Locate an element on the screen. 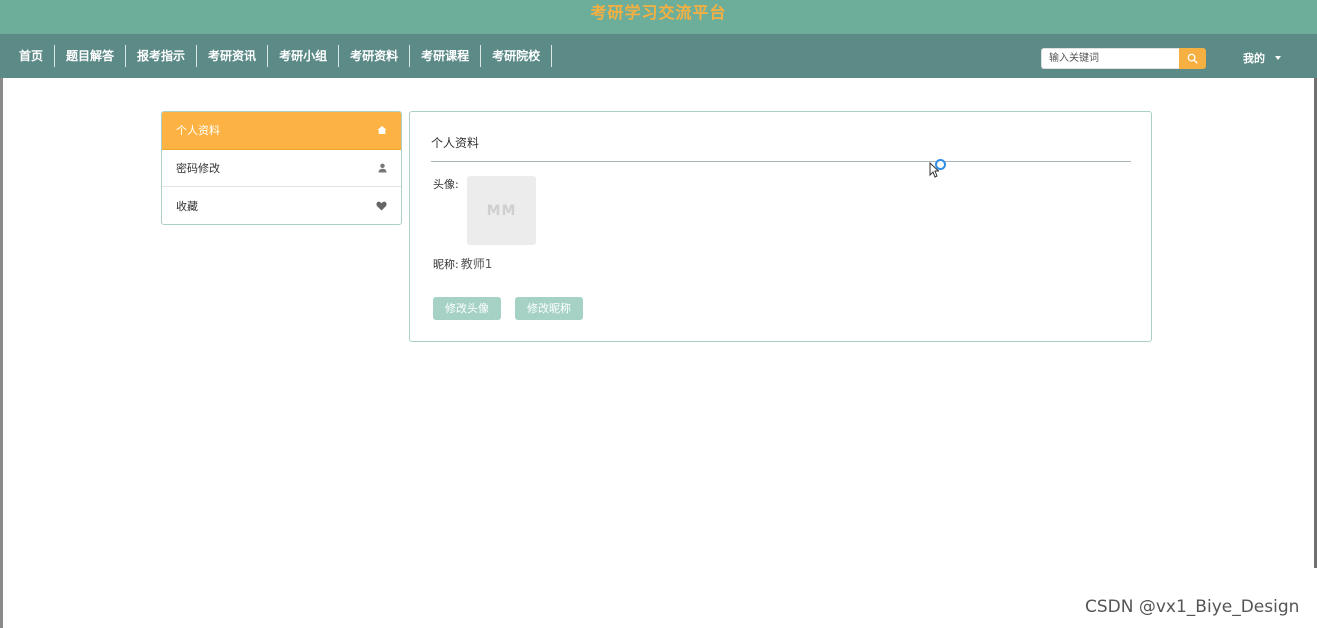 Image resolution: width=1317 pixels, height=628 pixels. profile-actions: 修改头像 修改昵称 is located at coordinates (515, 308).